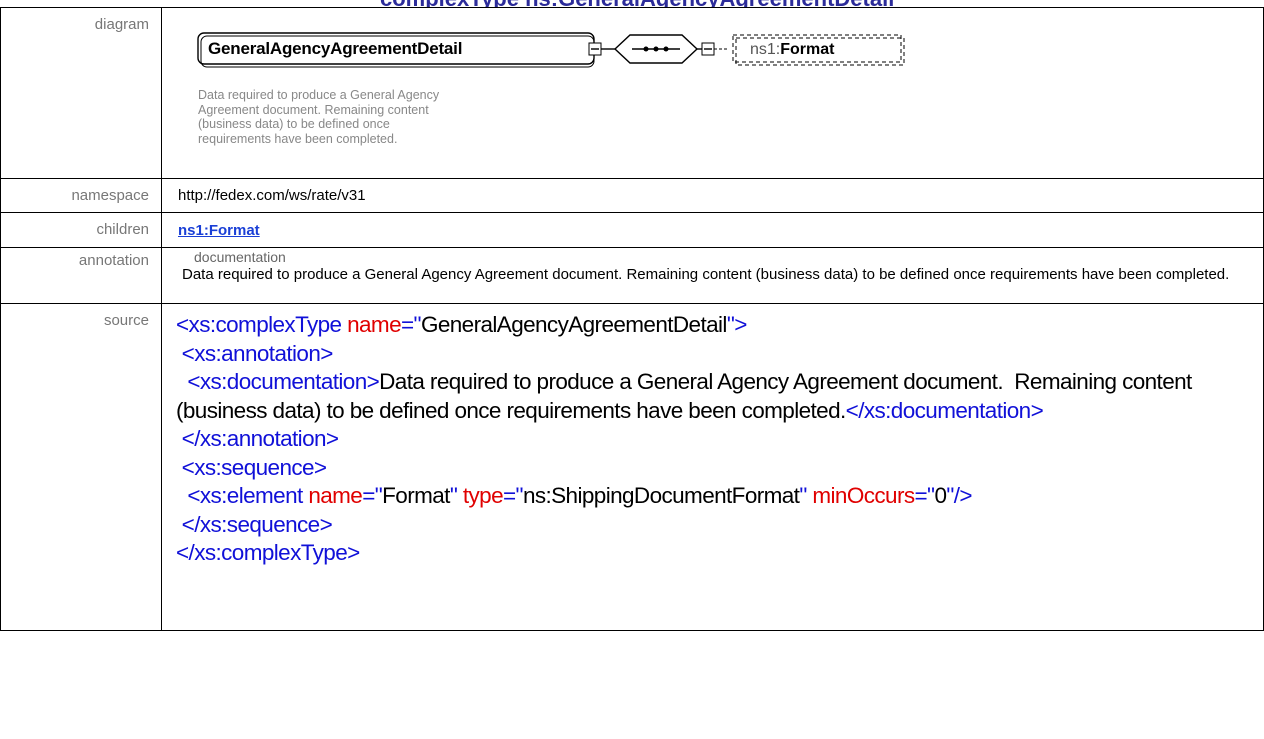  Describe the element at coordinates (712, 195) in the screenshot. I see `namespace-cell: http://fedex.com/ws/rate/v31` at that location.